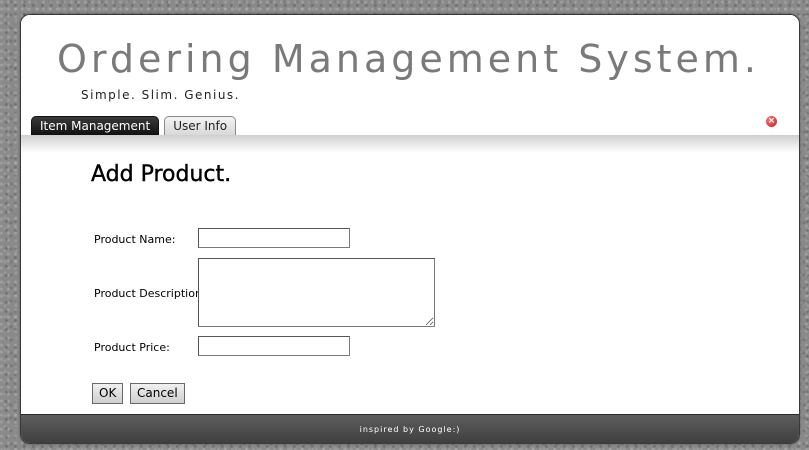 The height and width of the screenshot is (450, 809). I want to click on tab-bar: Item Management User Info, so click(134, 126).